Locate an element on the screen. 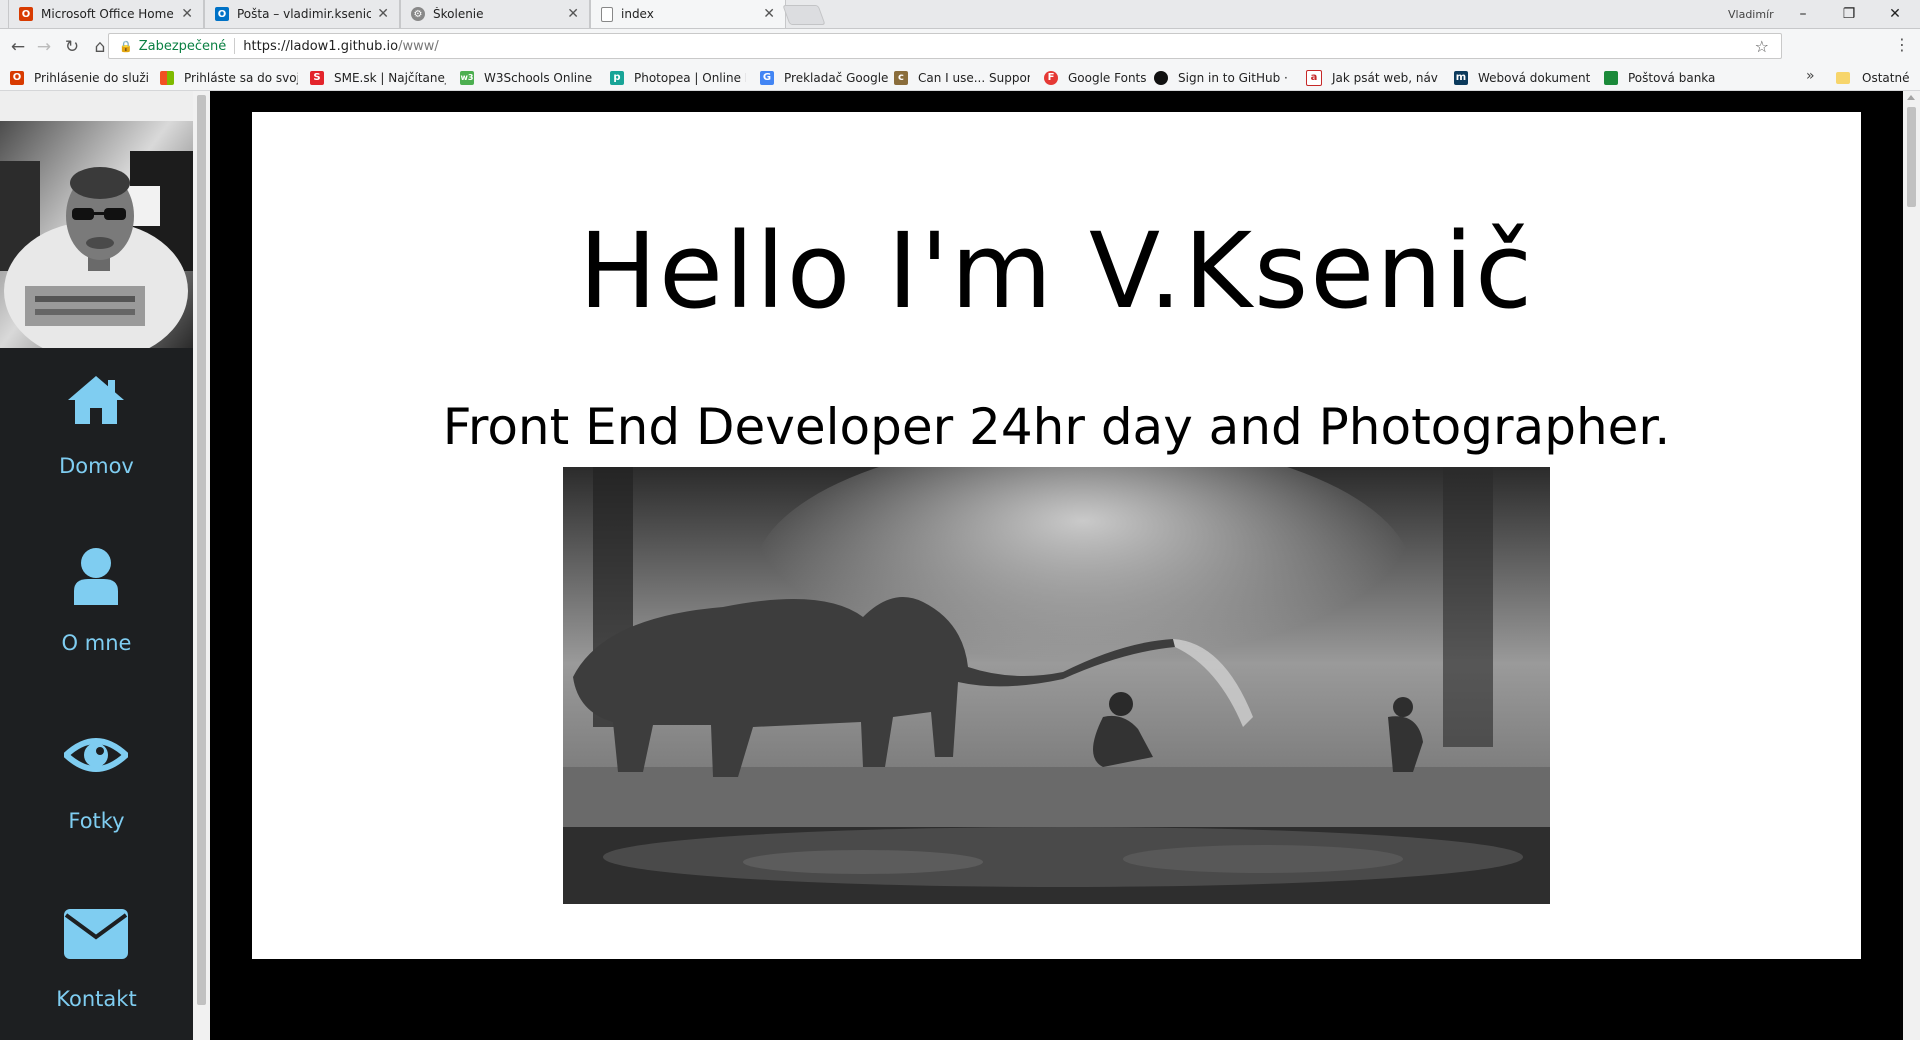 This screenshot has width=1920, height=1040. folder-label: Ostatné is located at coordinates (1886, 77).